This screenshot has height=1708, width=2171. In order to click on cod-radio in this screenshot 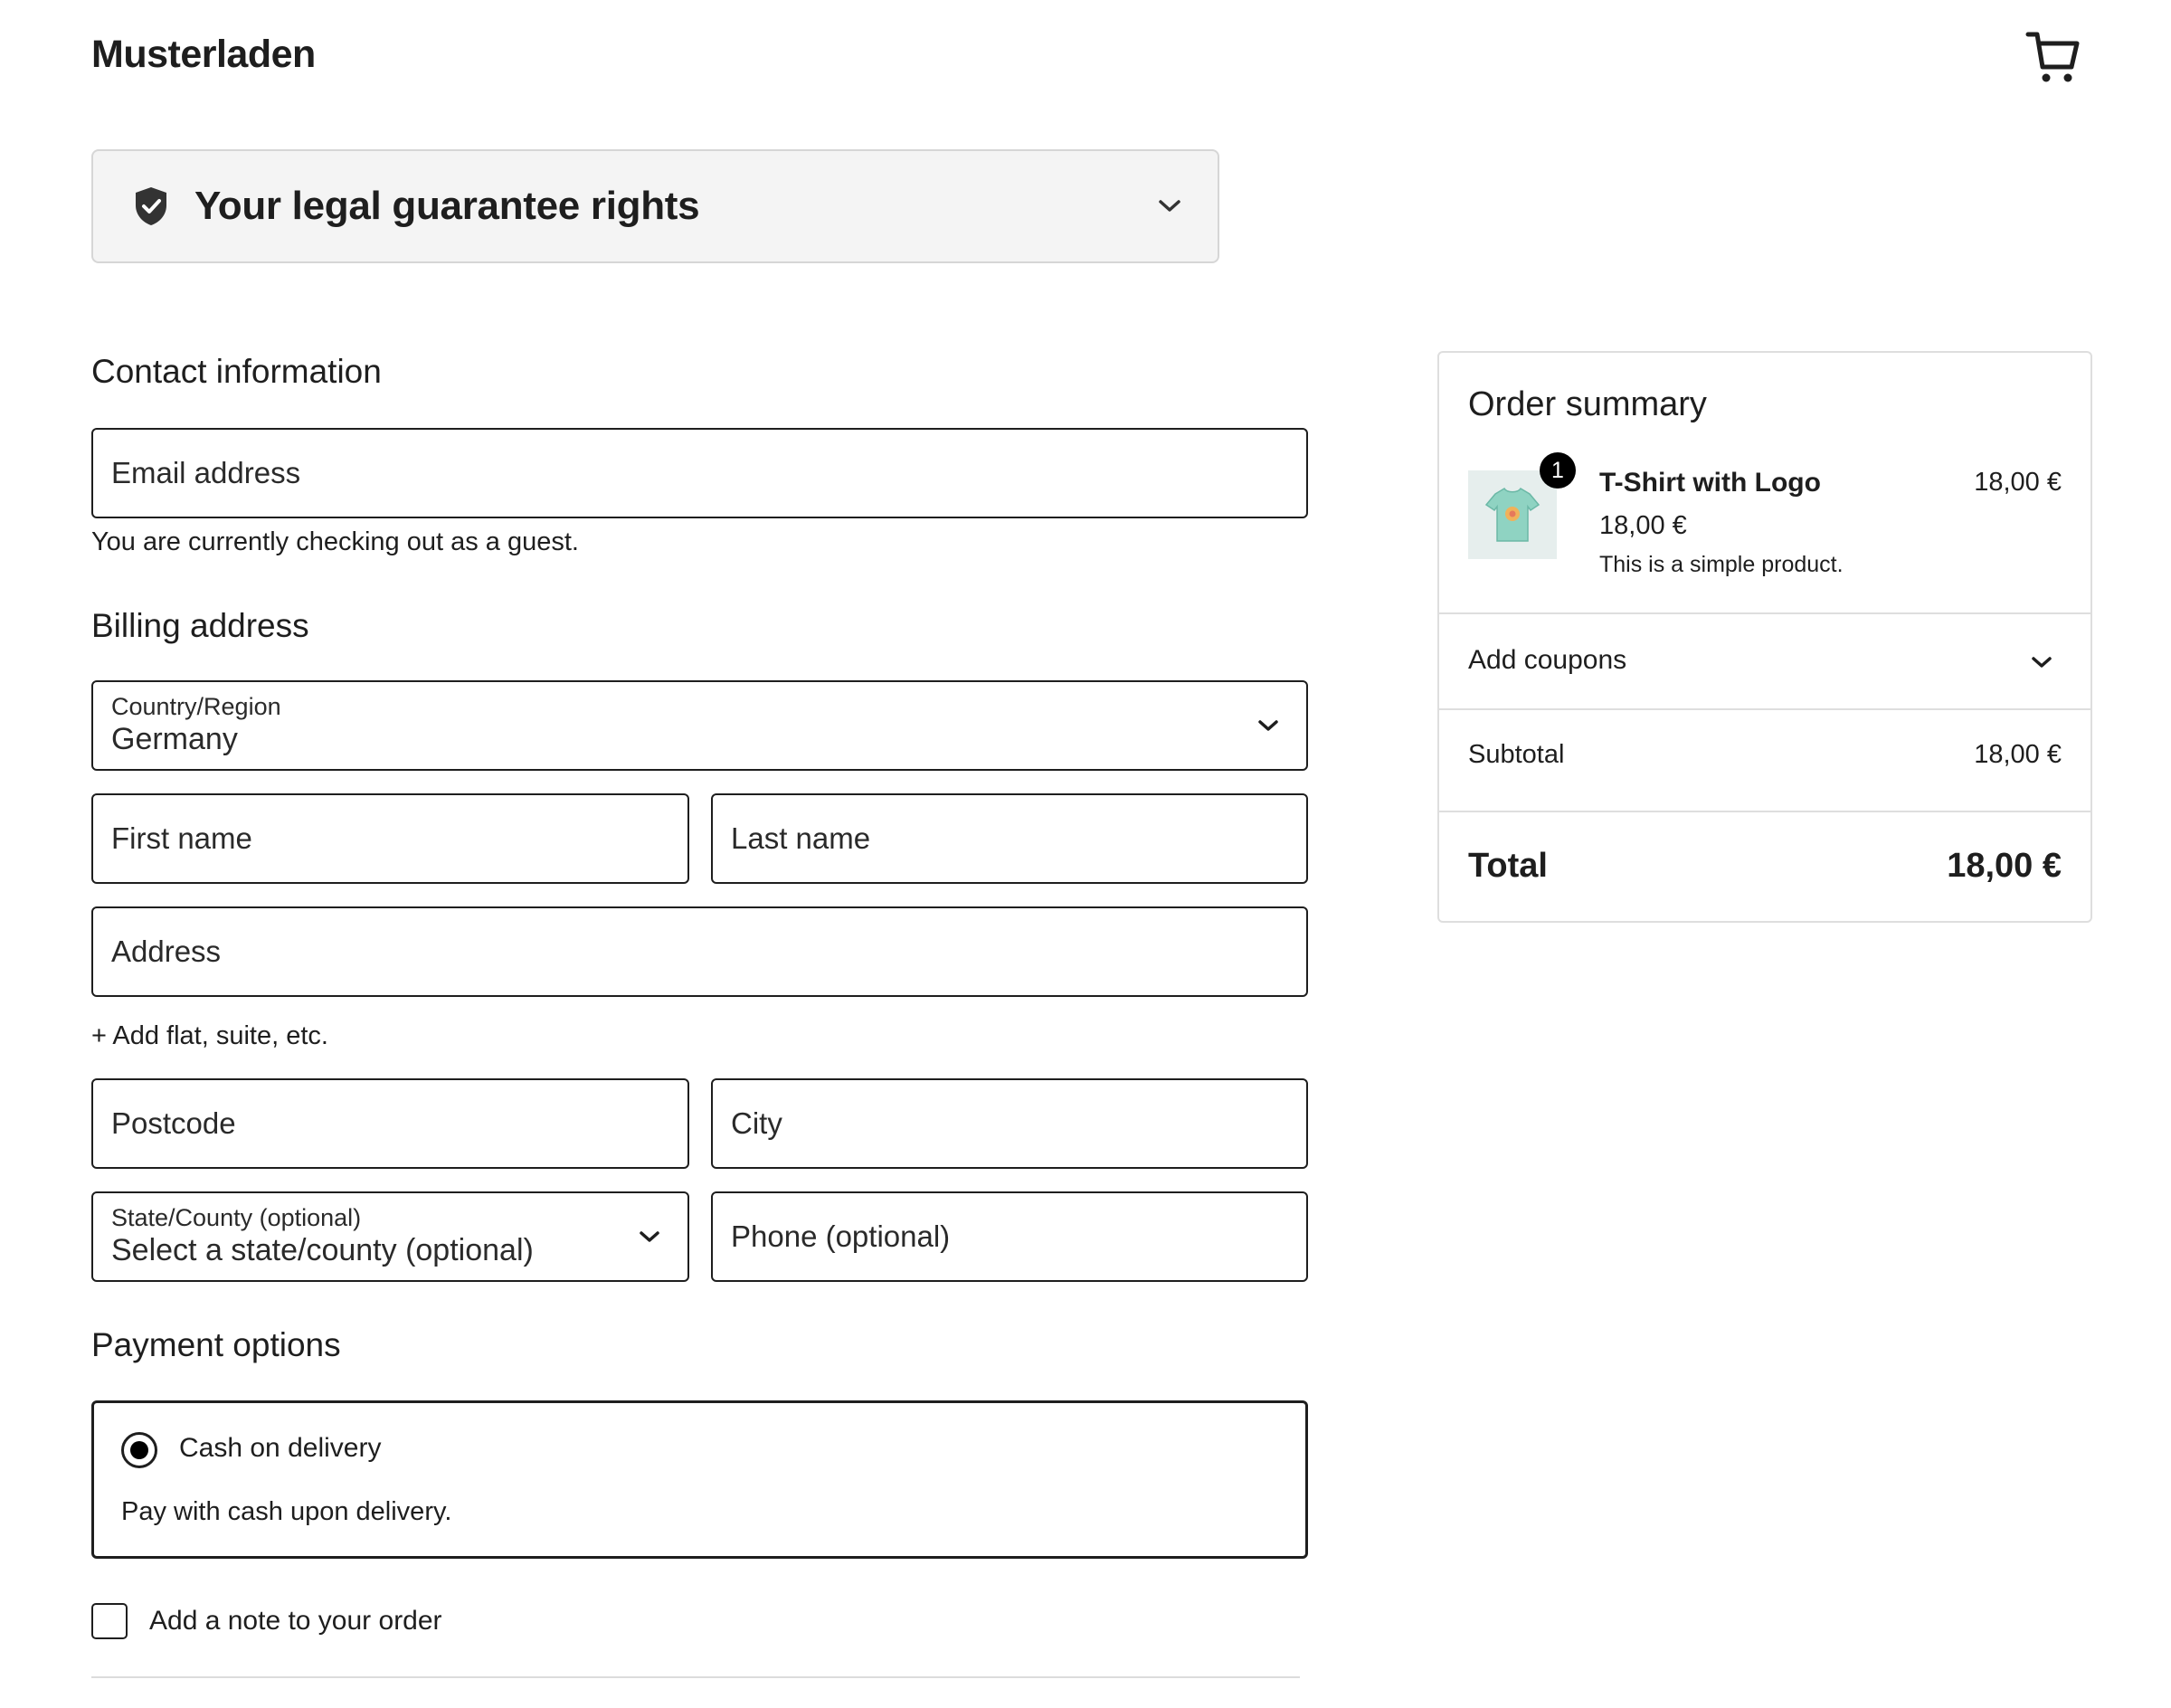, I will do `click(139, 1450)`.